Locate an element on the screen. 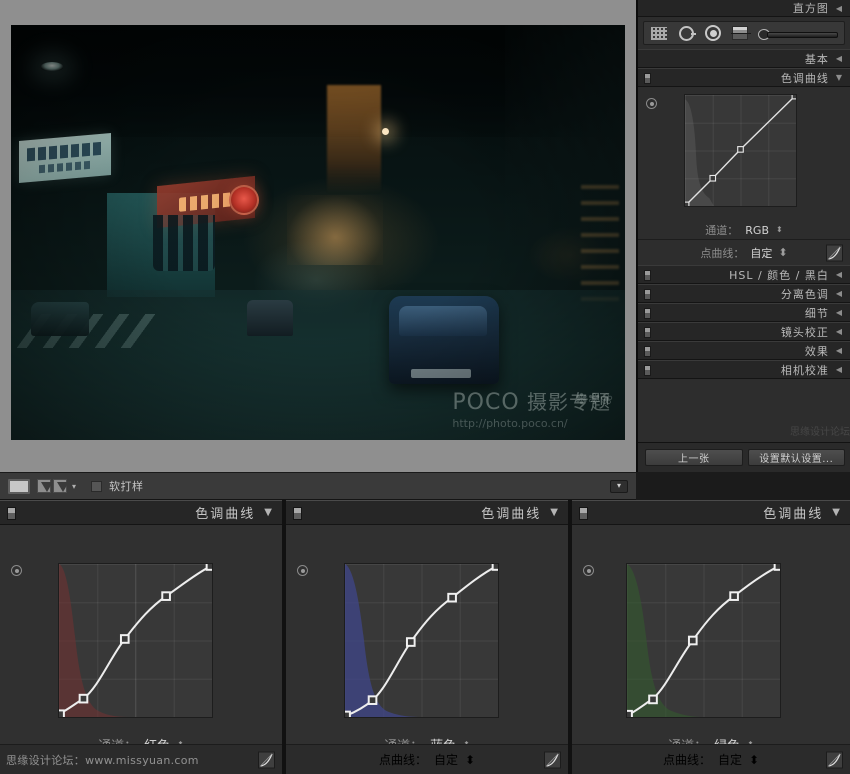 The width and height of the screenshot is (850, 774). flag-pick-icon is located at coordinates (44, 486).